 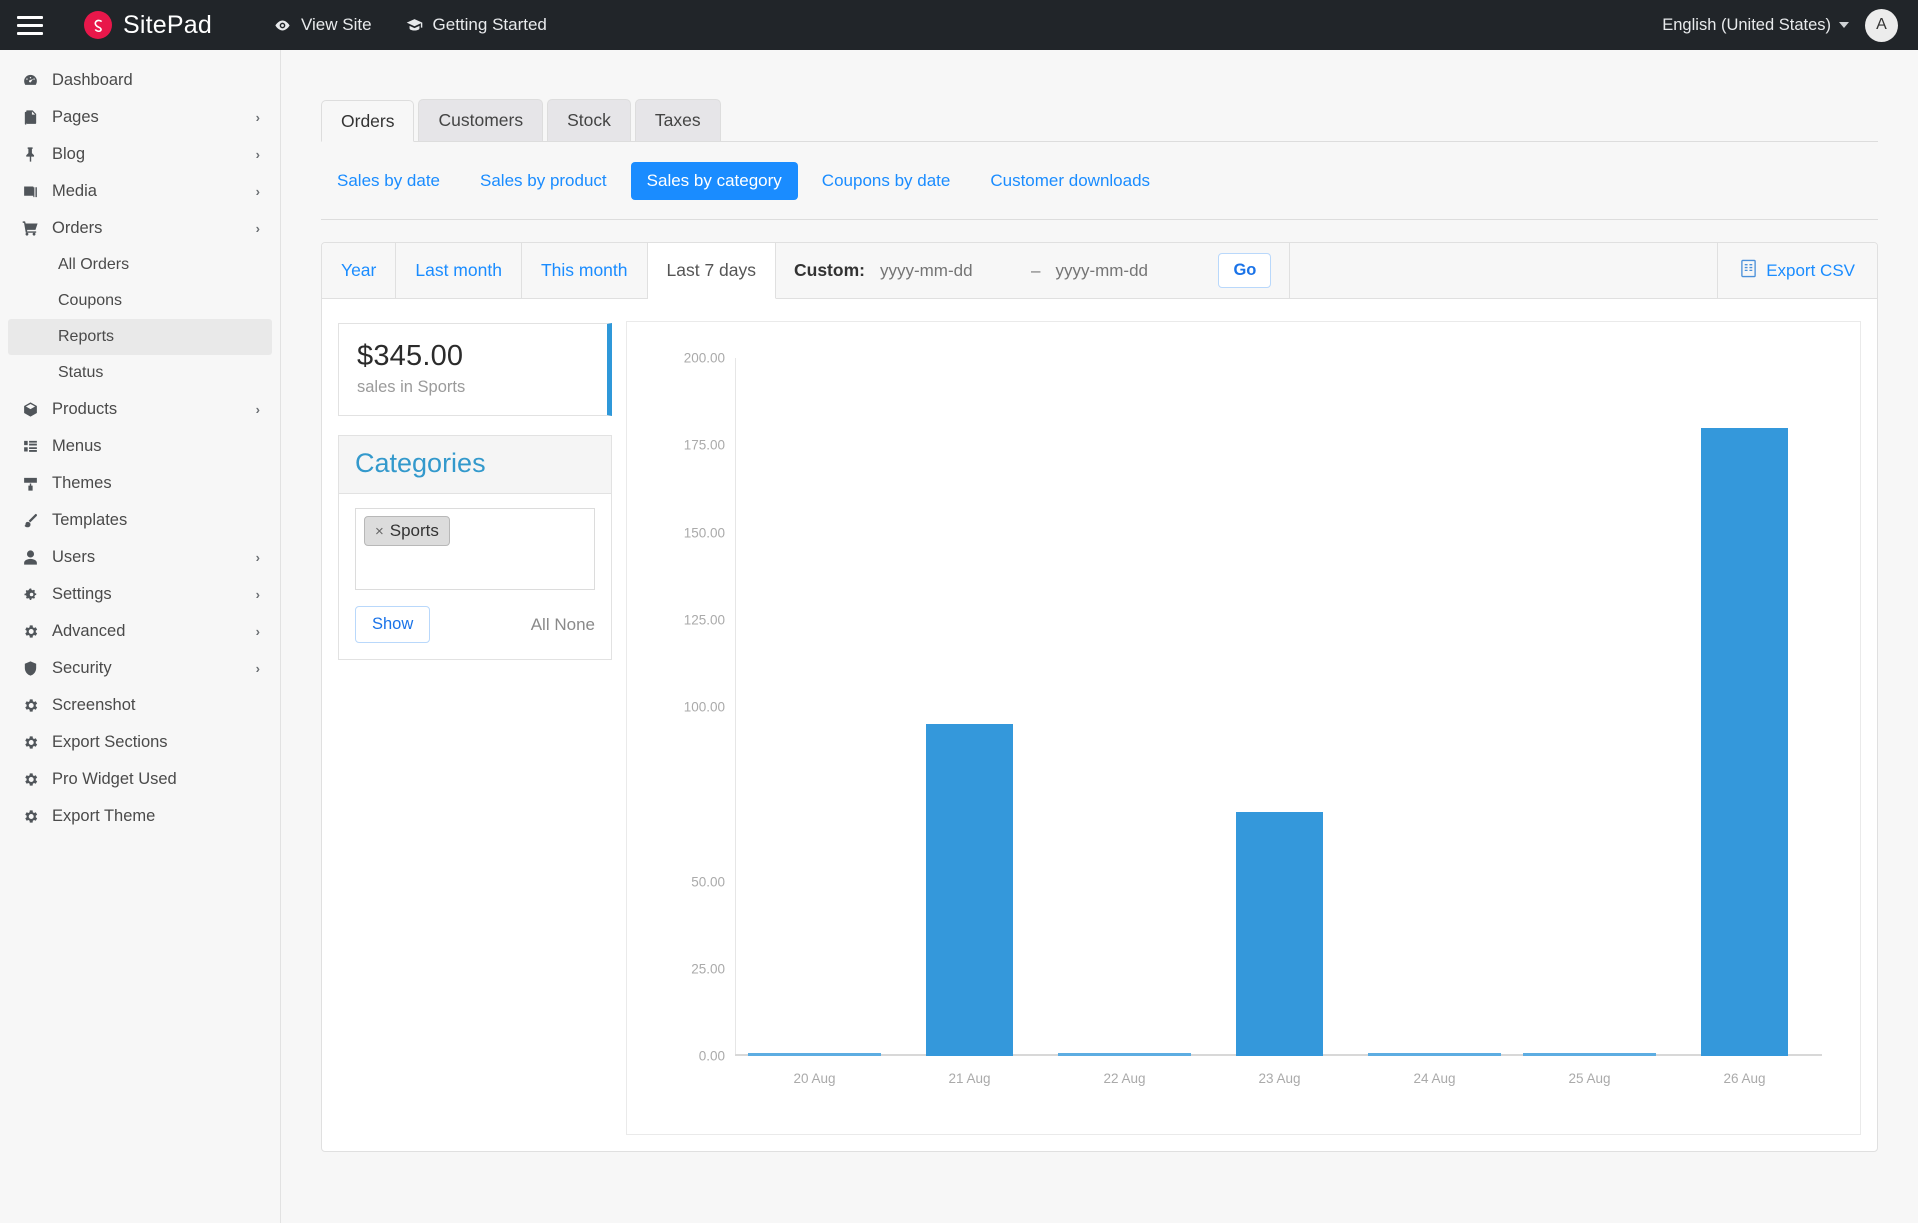 What do you see at coordinates (540, 624) in the screenshot?
I see `select-all-link: All` at bounding box center [540, 624].